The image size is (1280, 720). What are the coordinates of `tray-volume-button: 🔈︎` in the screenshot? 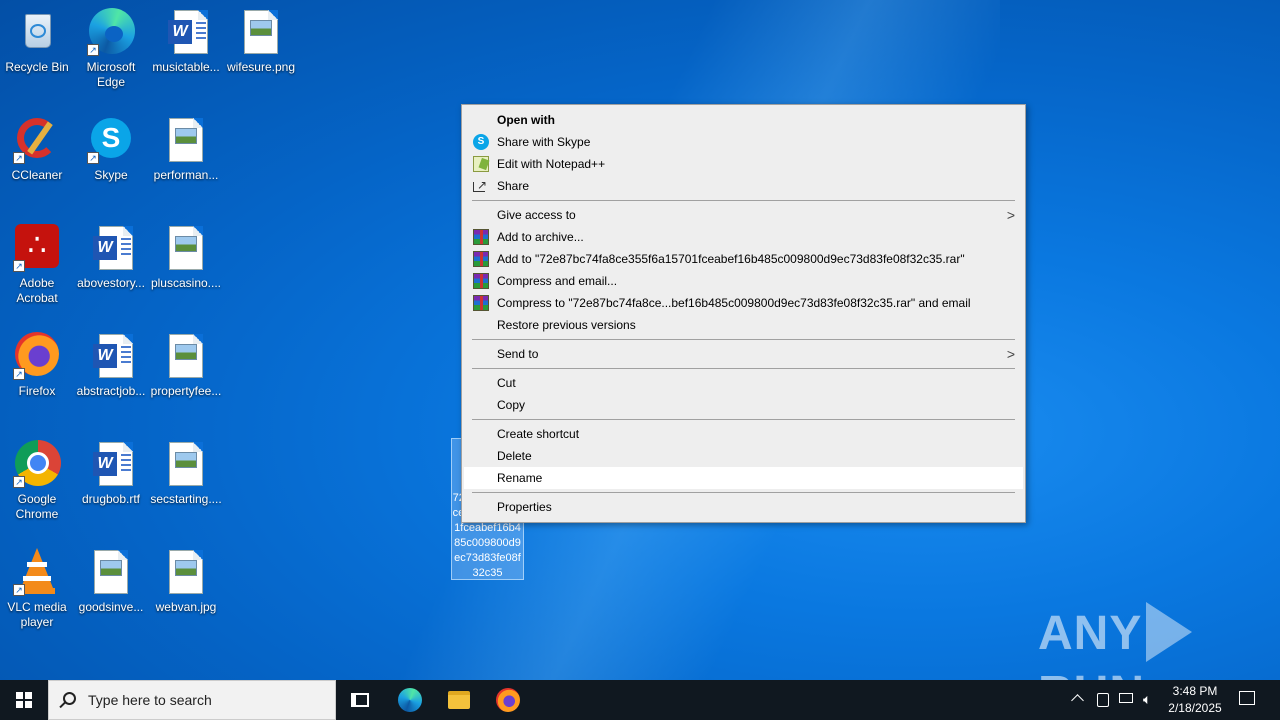 It's located at (1150, 700).